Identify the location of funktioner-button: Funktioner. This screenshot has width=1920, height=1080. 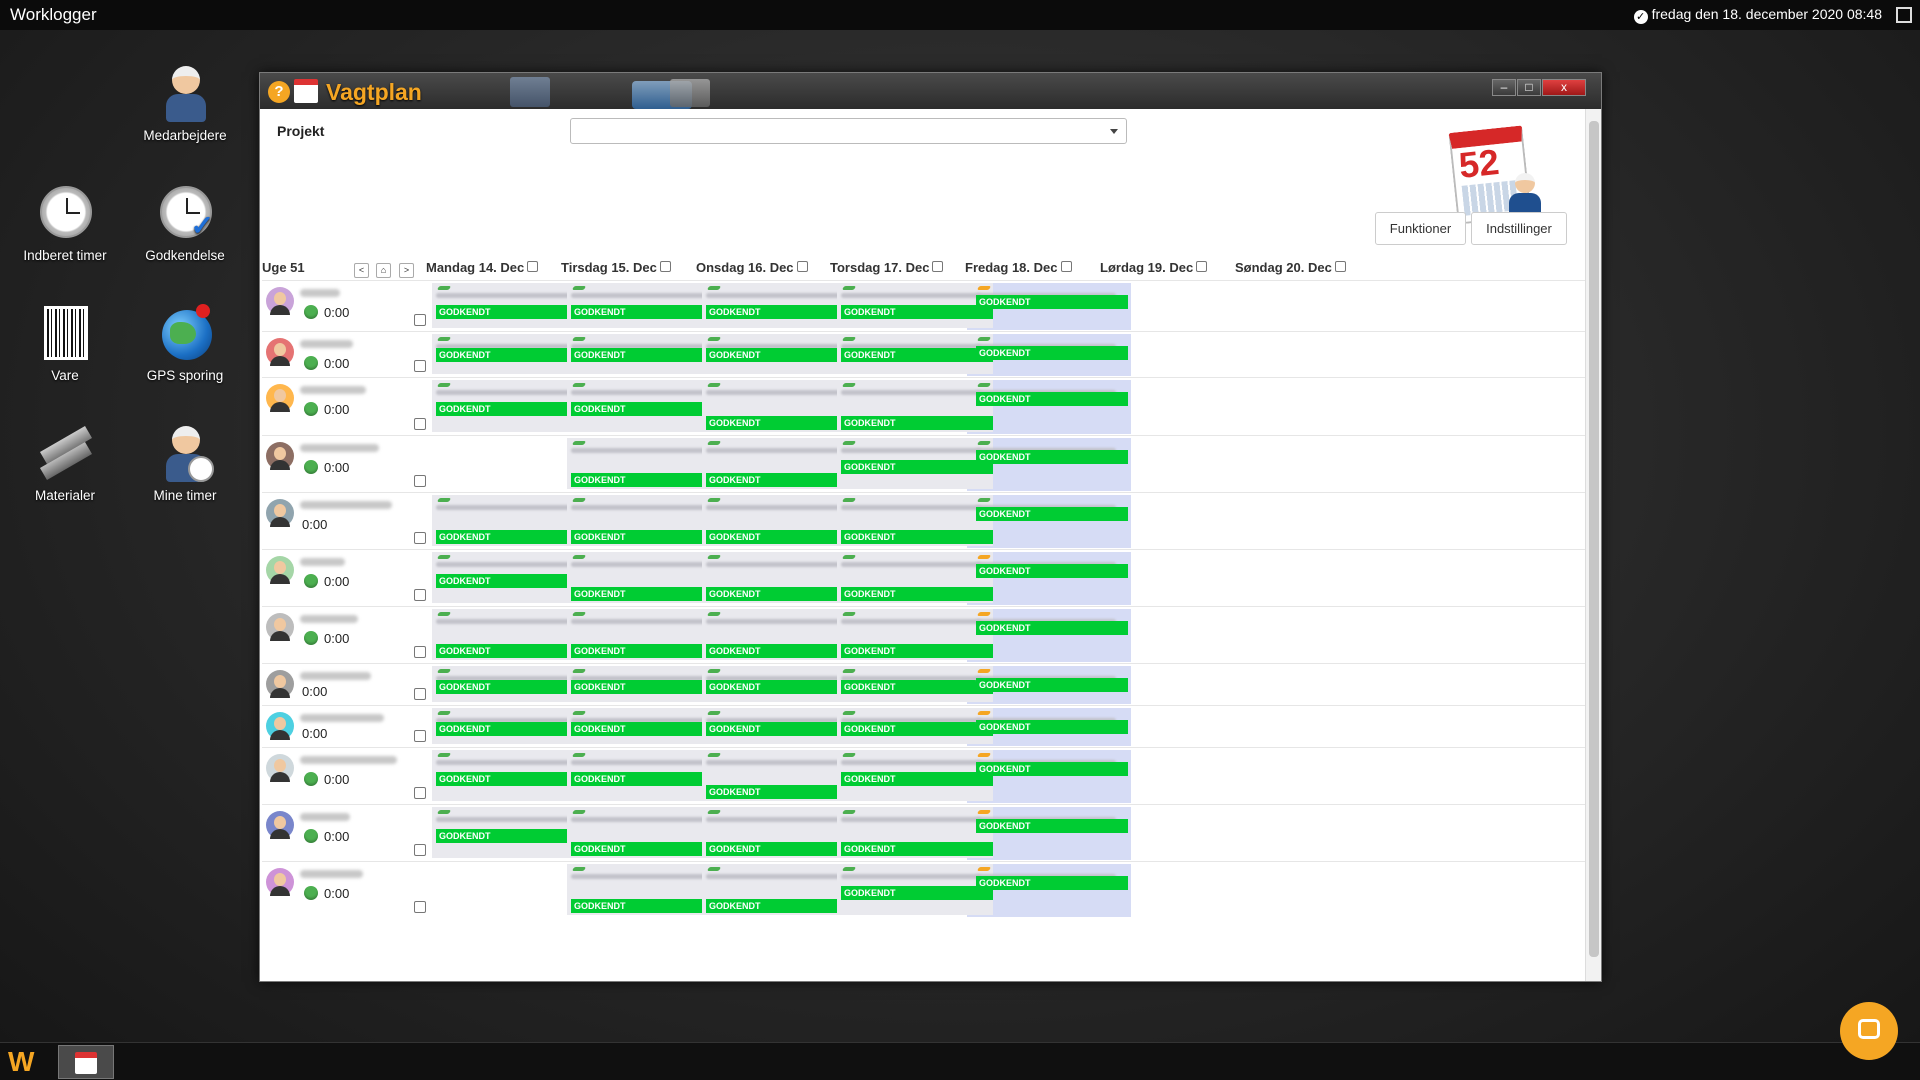
(1420, 228).